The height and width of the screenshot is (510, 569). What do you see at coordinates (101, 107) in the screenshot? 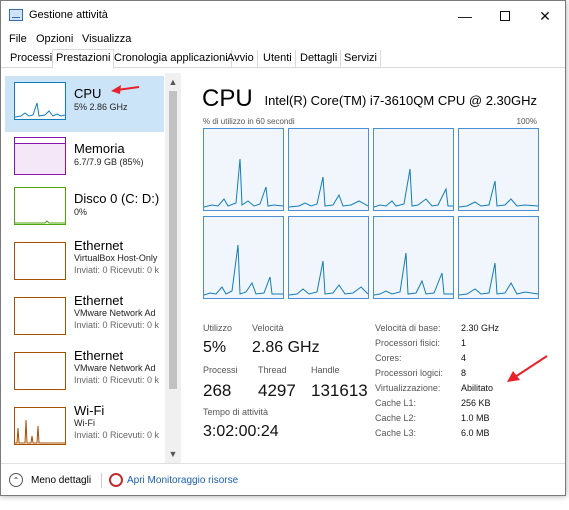
I see `sidebar-item-detail: 5% 2.86 GHz` at bounding box center [101, 107].